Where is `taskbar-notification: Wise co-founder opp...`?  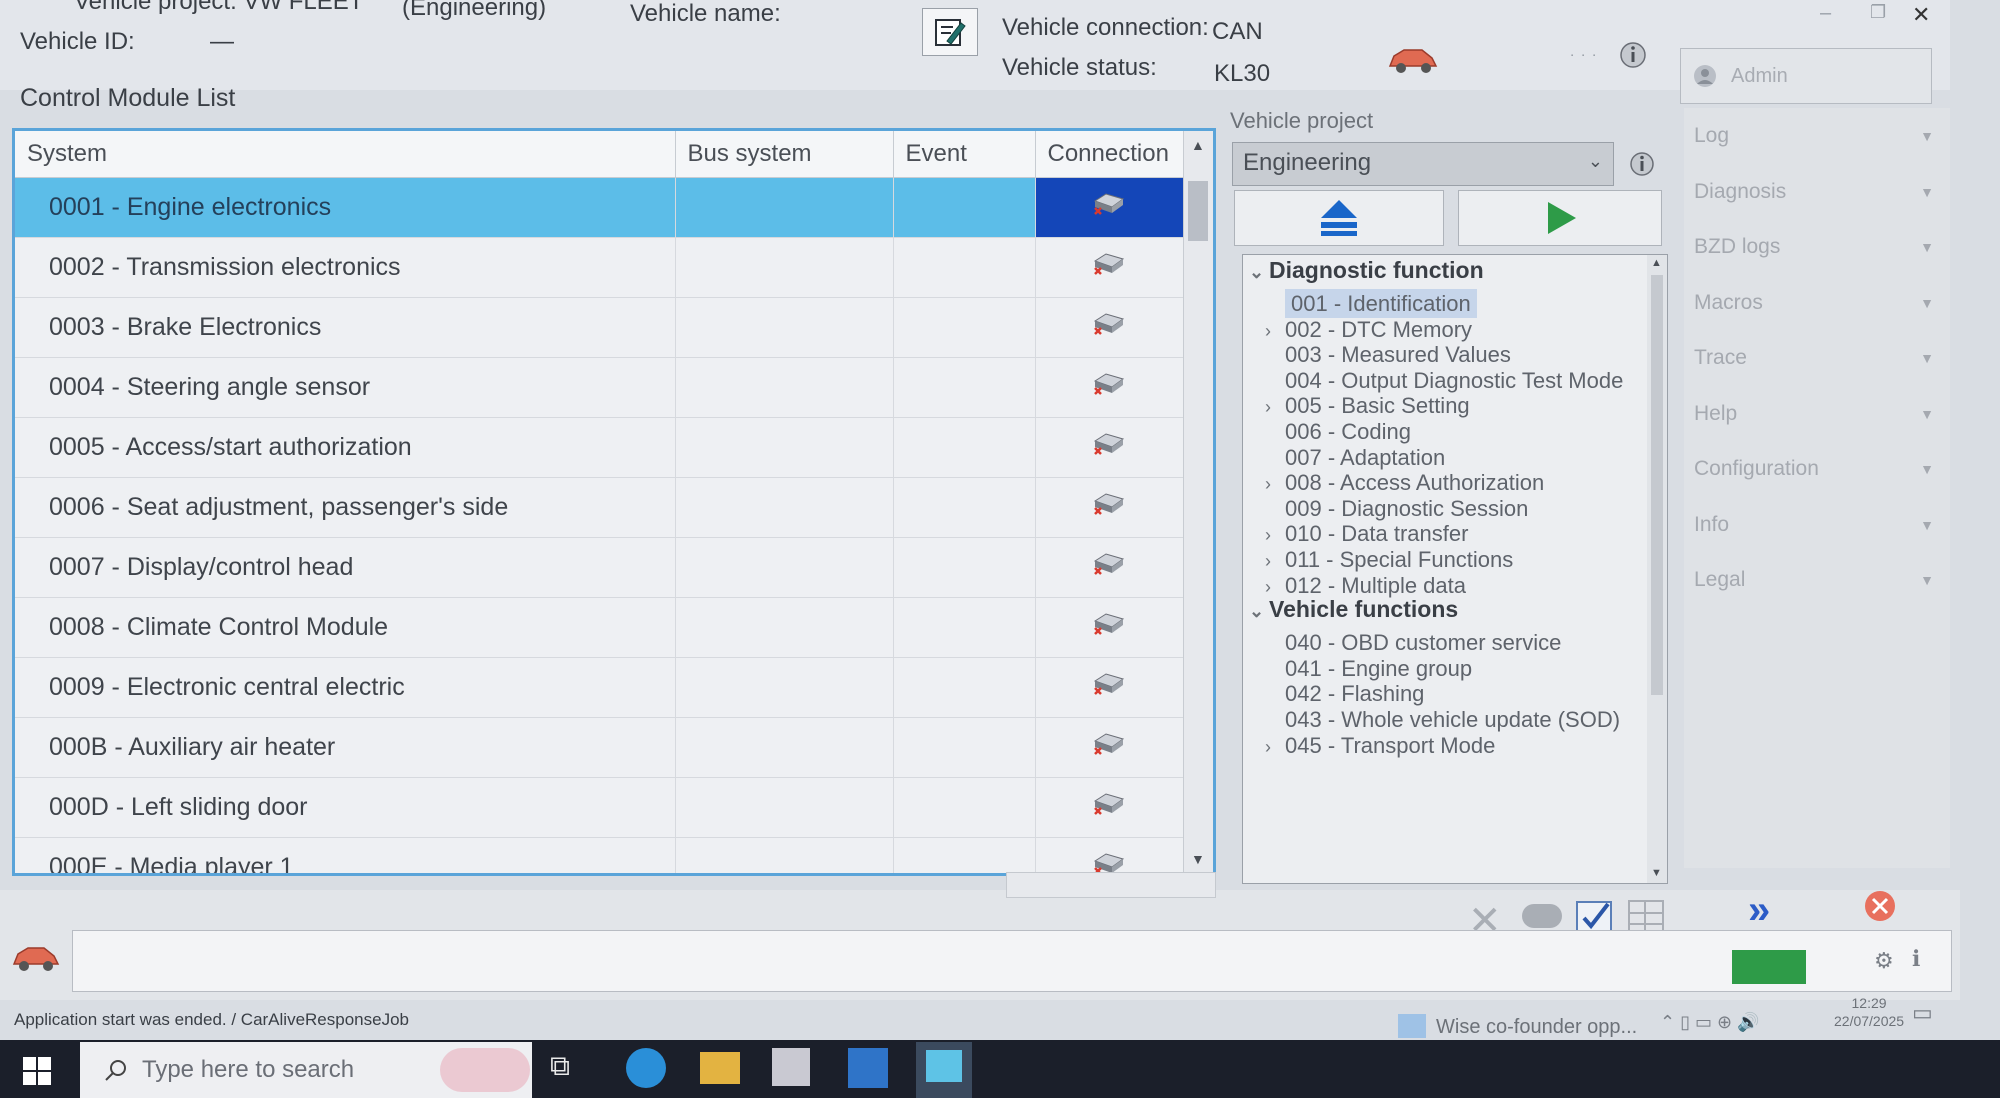
taskbar-notification: Wise co-founder opp... is located at coordinates (1517, 1026).